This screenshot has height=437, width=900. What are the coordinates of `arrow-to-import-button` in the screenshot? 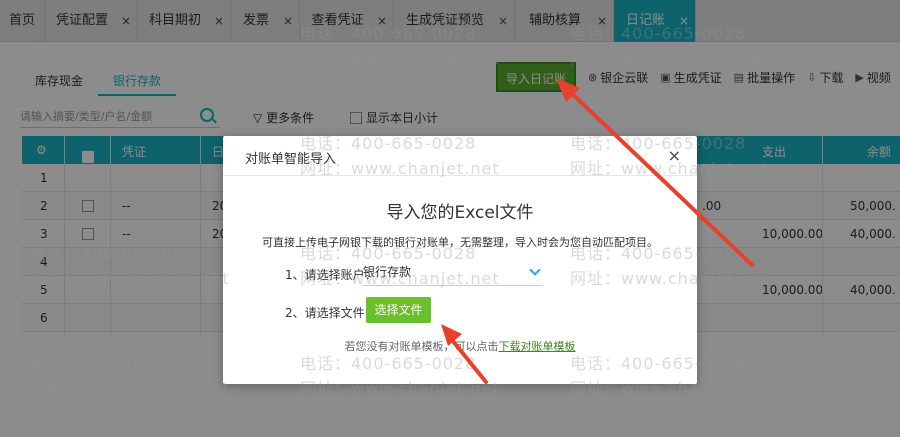 It's located at (655, 172).